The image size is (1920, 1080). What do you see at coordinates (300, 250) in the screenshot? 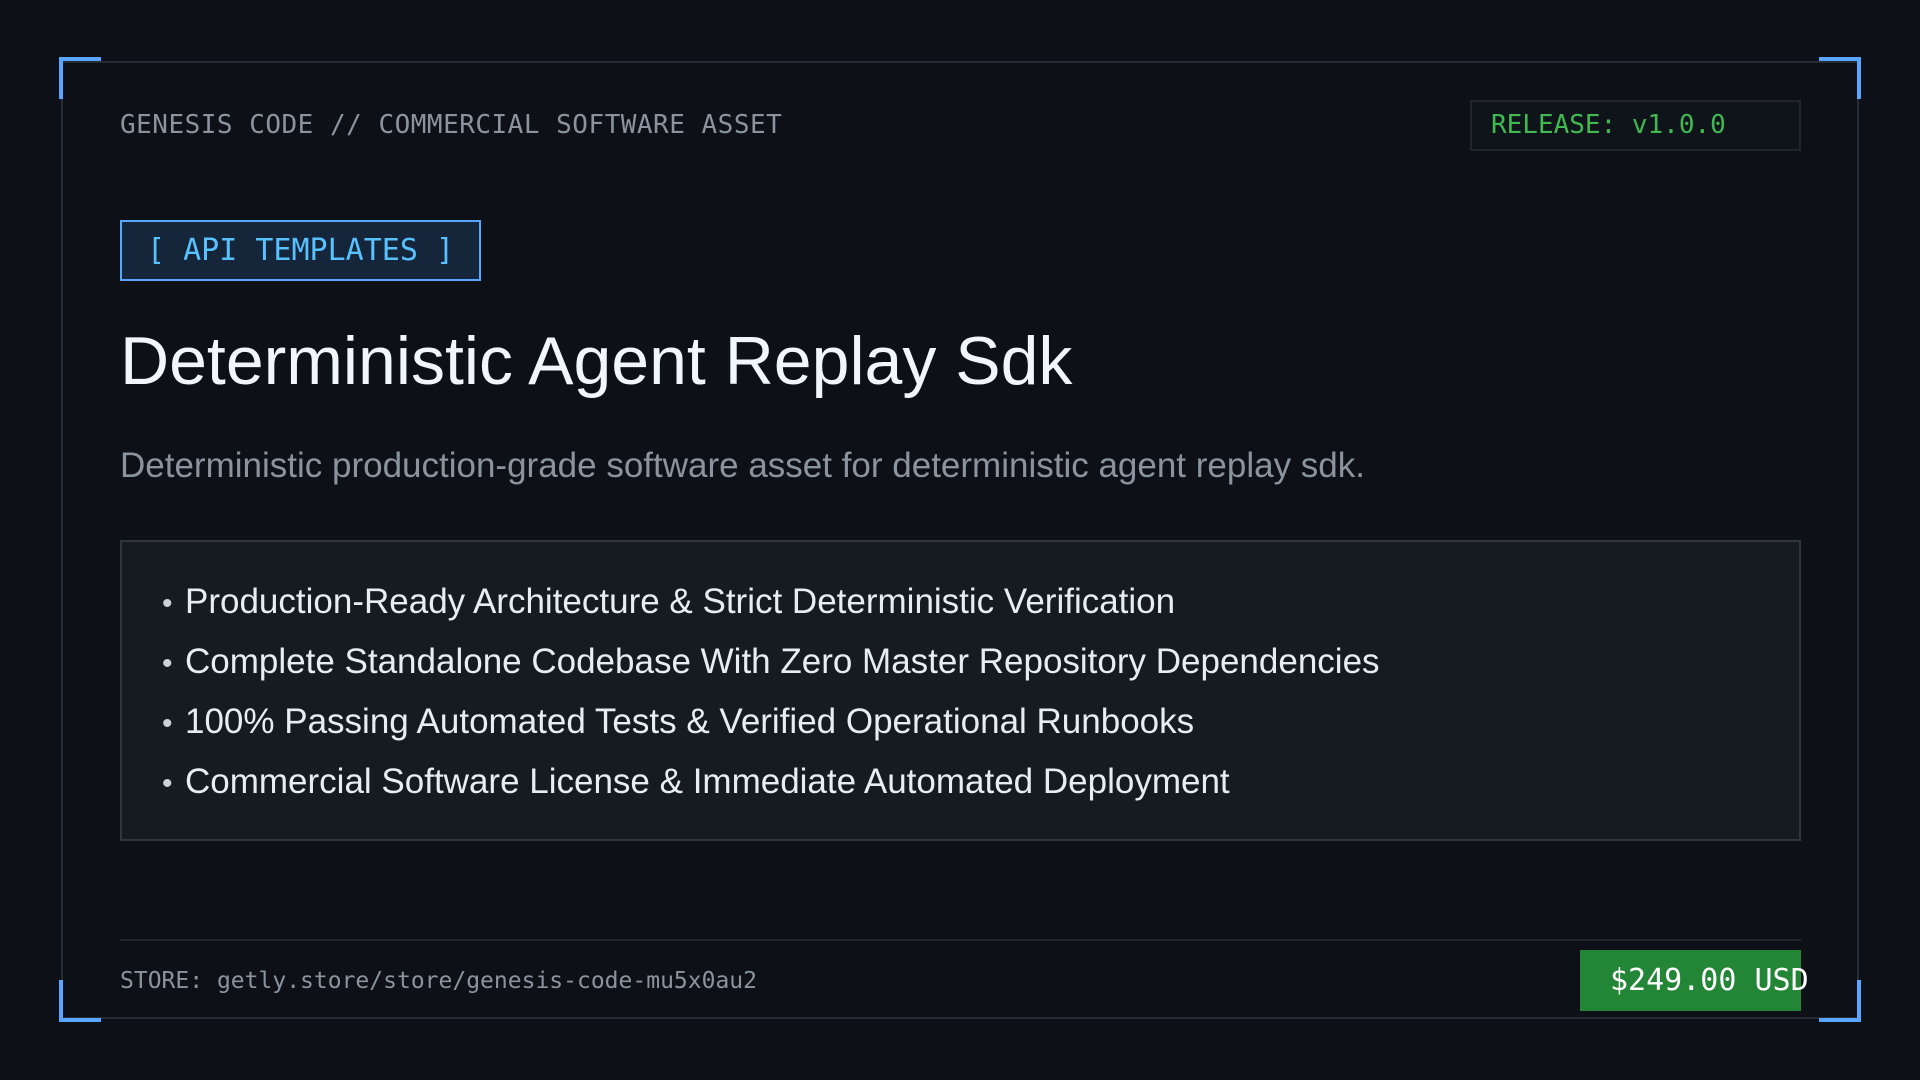
I see `category-tag: [ API TEMPLATES ]` at bounding box center [300, 250].